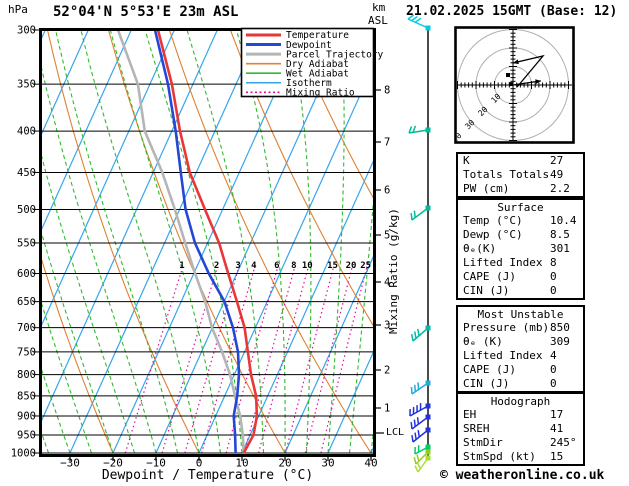  What do you see at coordinates (26, 243) in the screenshot?
I see `pressure-tick-label: 550` at bounding box center [26, 243].